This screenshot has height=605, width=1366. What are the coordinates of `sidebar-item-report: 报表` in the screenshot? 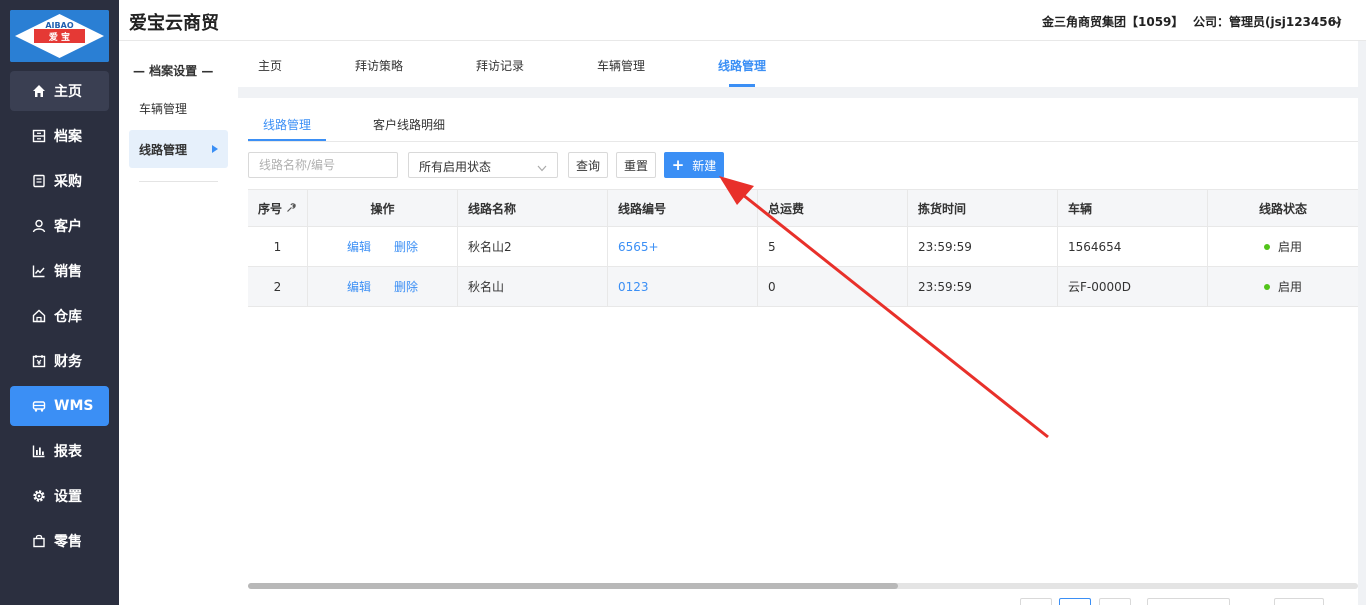 It's located at (59, 451).